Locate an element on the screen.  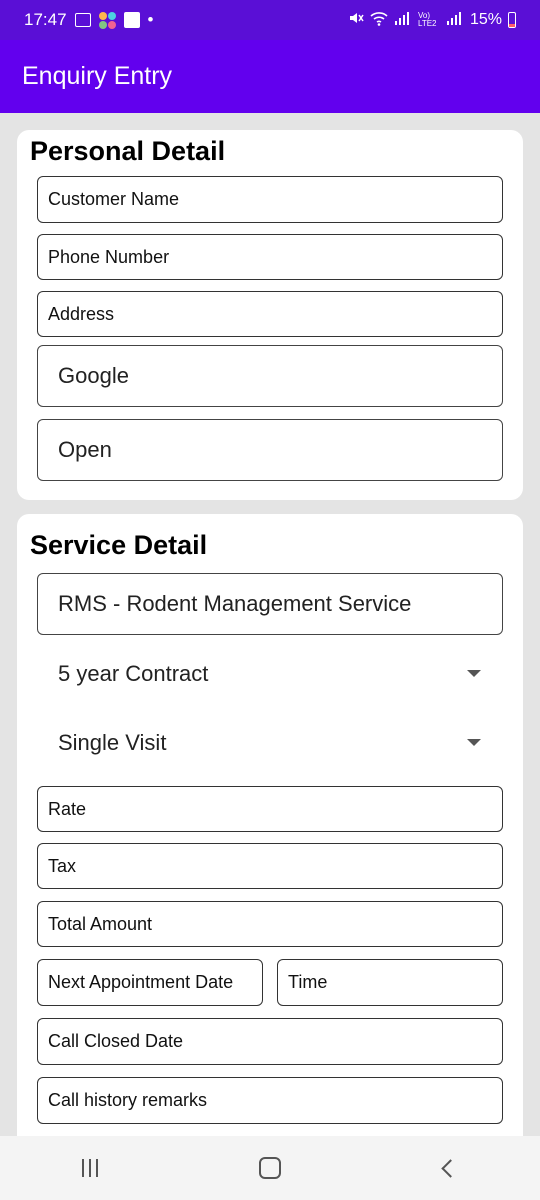
status-value: Open is located at coordinates (85, 449).